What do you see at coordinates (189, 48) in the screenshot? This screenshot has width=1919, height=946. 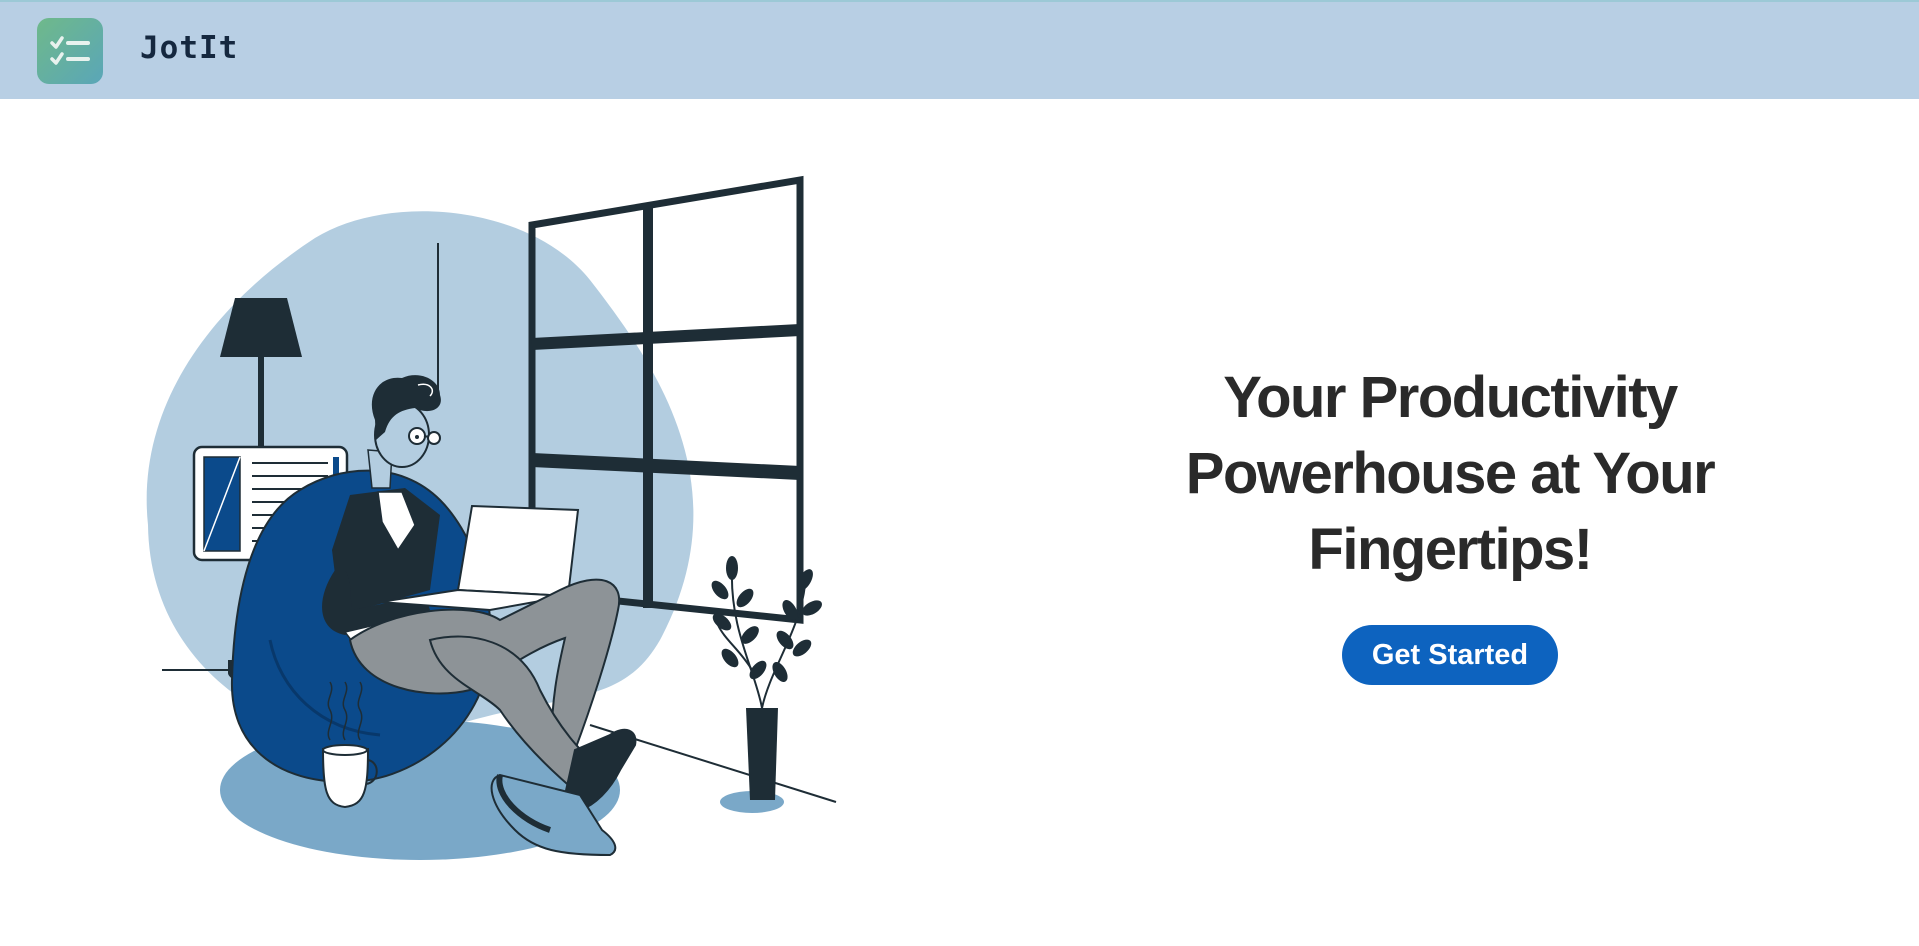 I see `brand-name: JotIt` at bounding box center [189, 48].